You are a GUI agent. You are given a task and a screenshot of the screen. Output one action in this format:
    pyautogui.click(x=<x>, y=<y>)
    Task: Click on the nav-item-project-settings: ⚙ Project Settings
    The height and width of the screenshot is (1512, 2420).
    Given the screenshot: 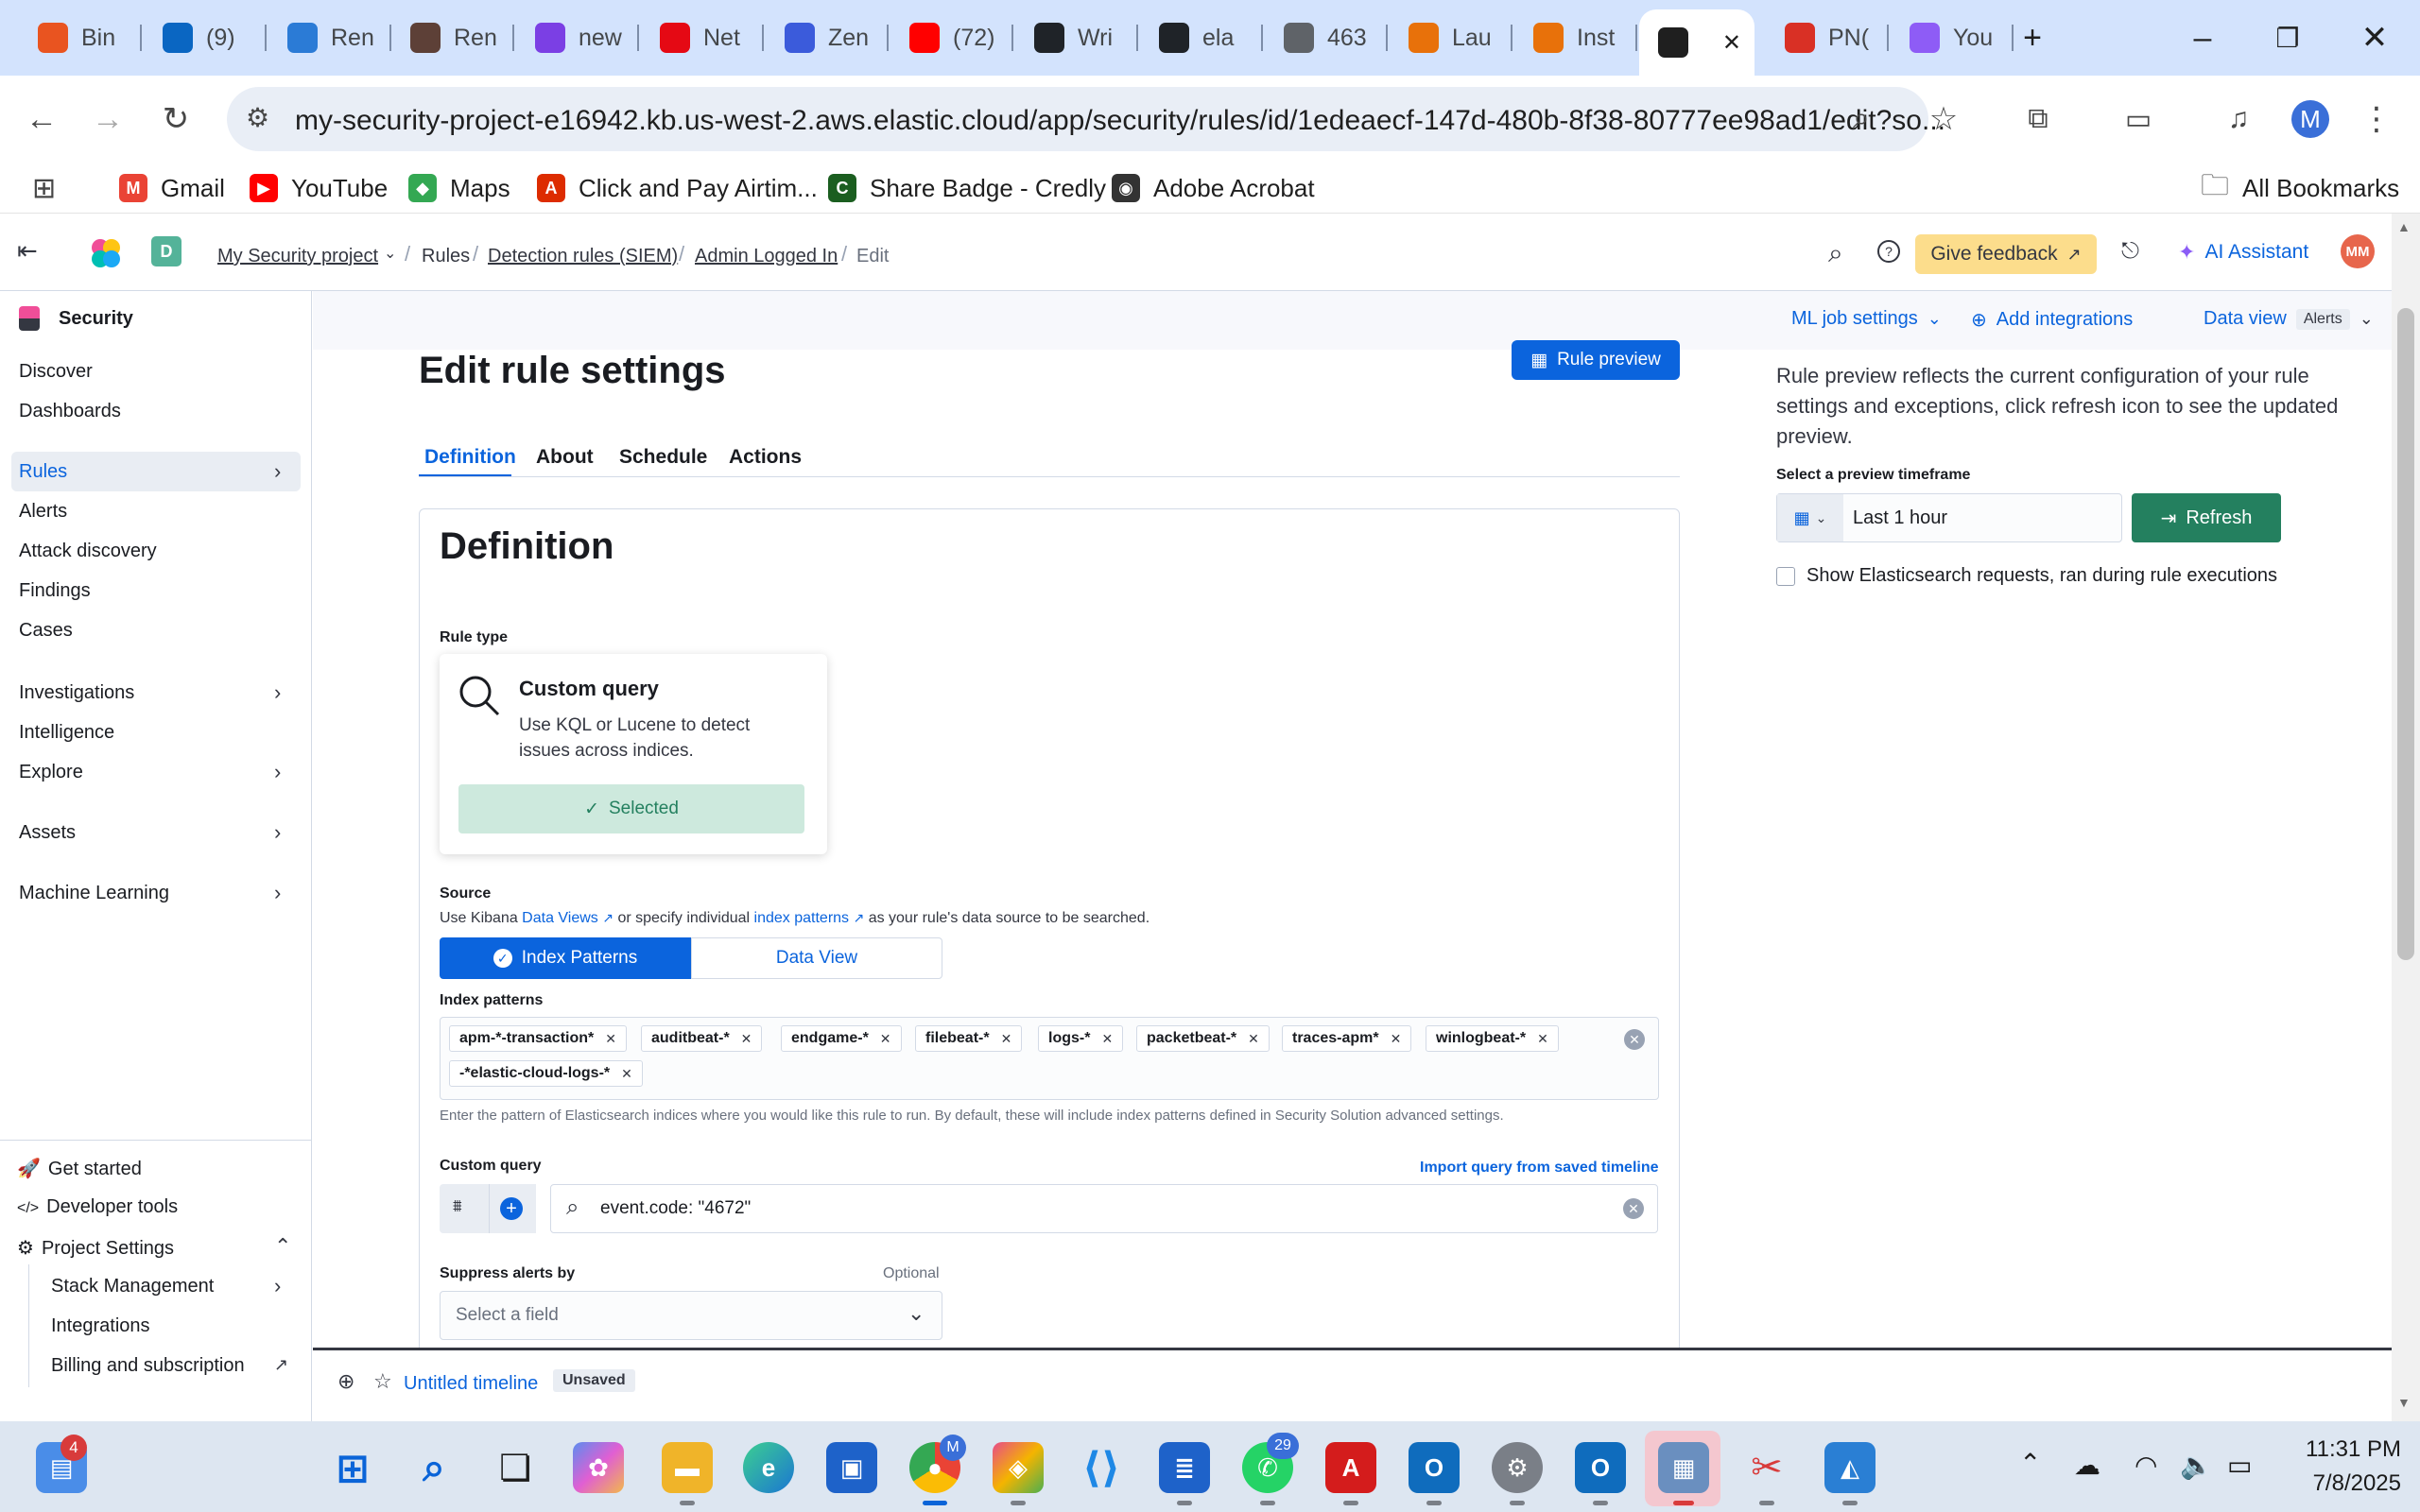 What is the action you would take?
    pyautogui.click(x=95, y=1248)
    